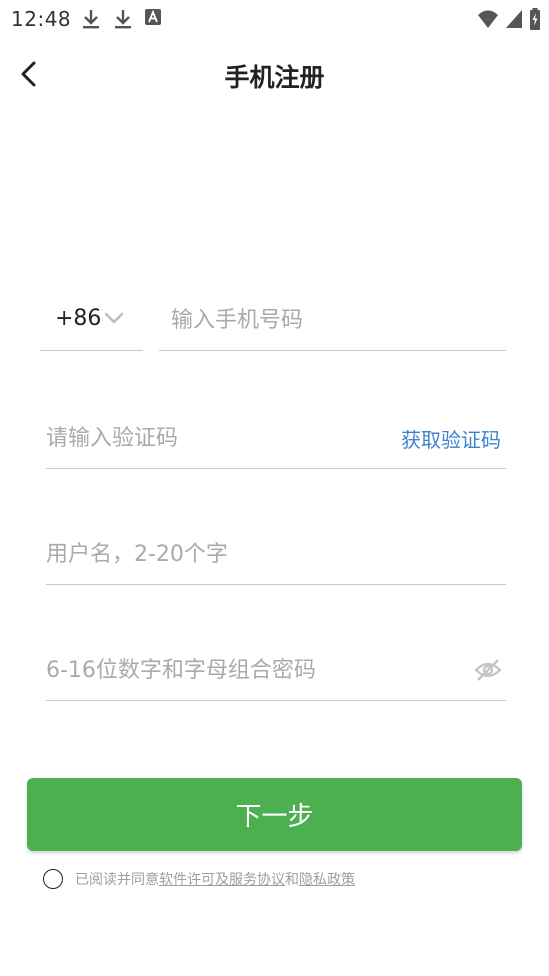 The width and height of the screenshot is (549, 976). Describe the element at coordinates (222, 879) in the screenshot. I see `license-link: 软件许可及服务协议` at that location.